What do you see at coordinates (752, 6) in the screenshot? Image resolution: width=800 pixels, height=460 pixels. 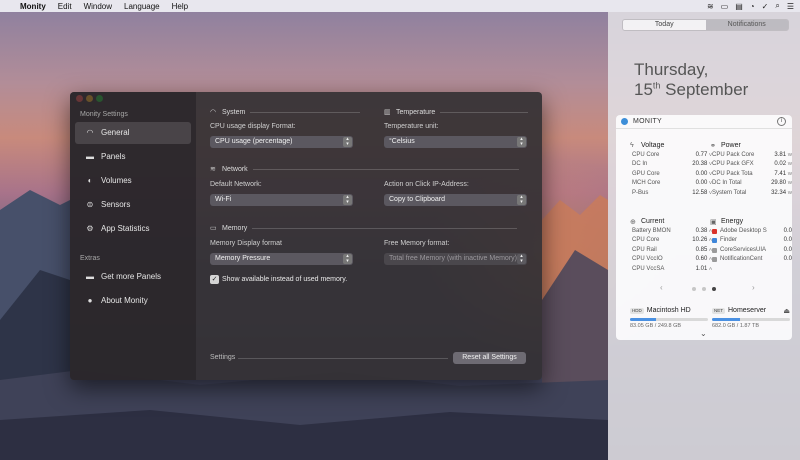 I see `progress-icon: ◔` at bounding box center [752, 6].